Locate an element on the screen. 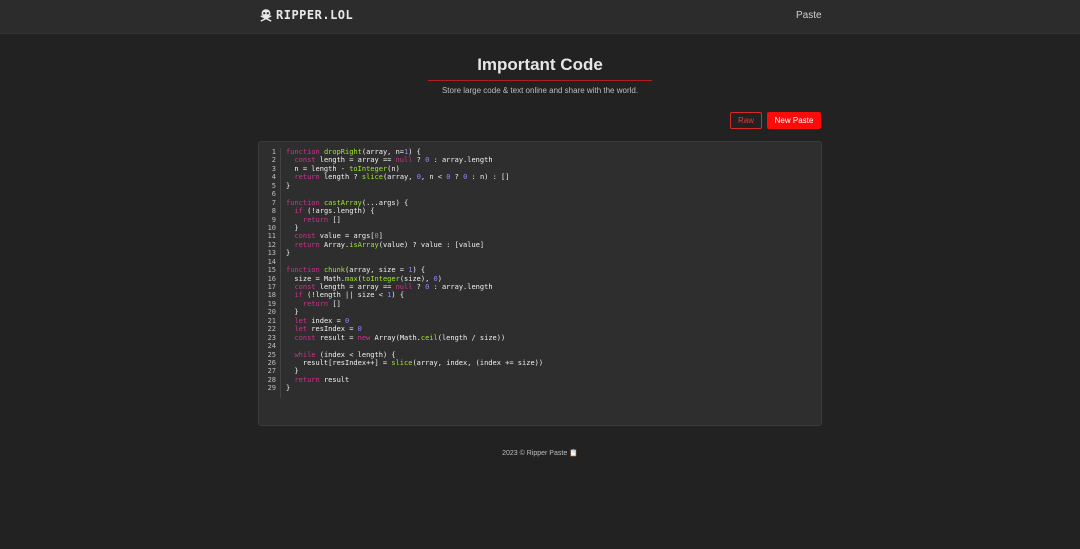 This screenshot has width=1080, height=549. code-text: return result is located at coordinates (322, 379).